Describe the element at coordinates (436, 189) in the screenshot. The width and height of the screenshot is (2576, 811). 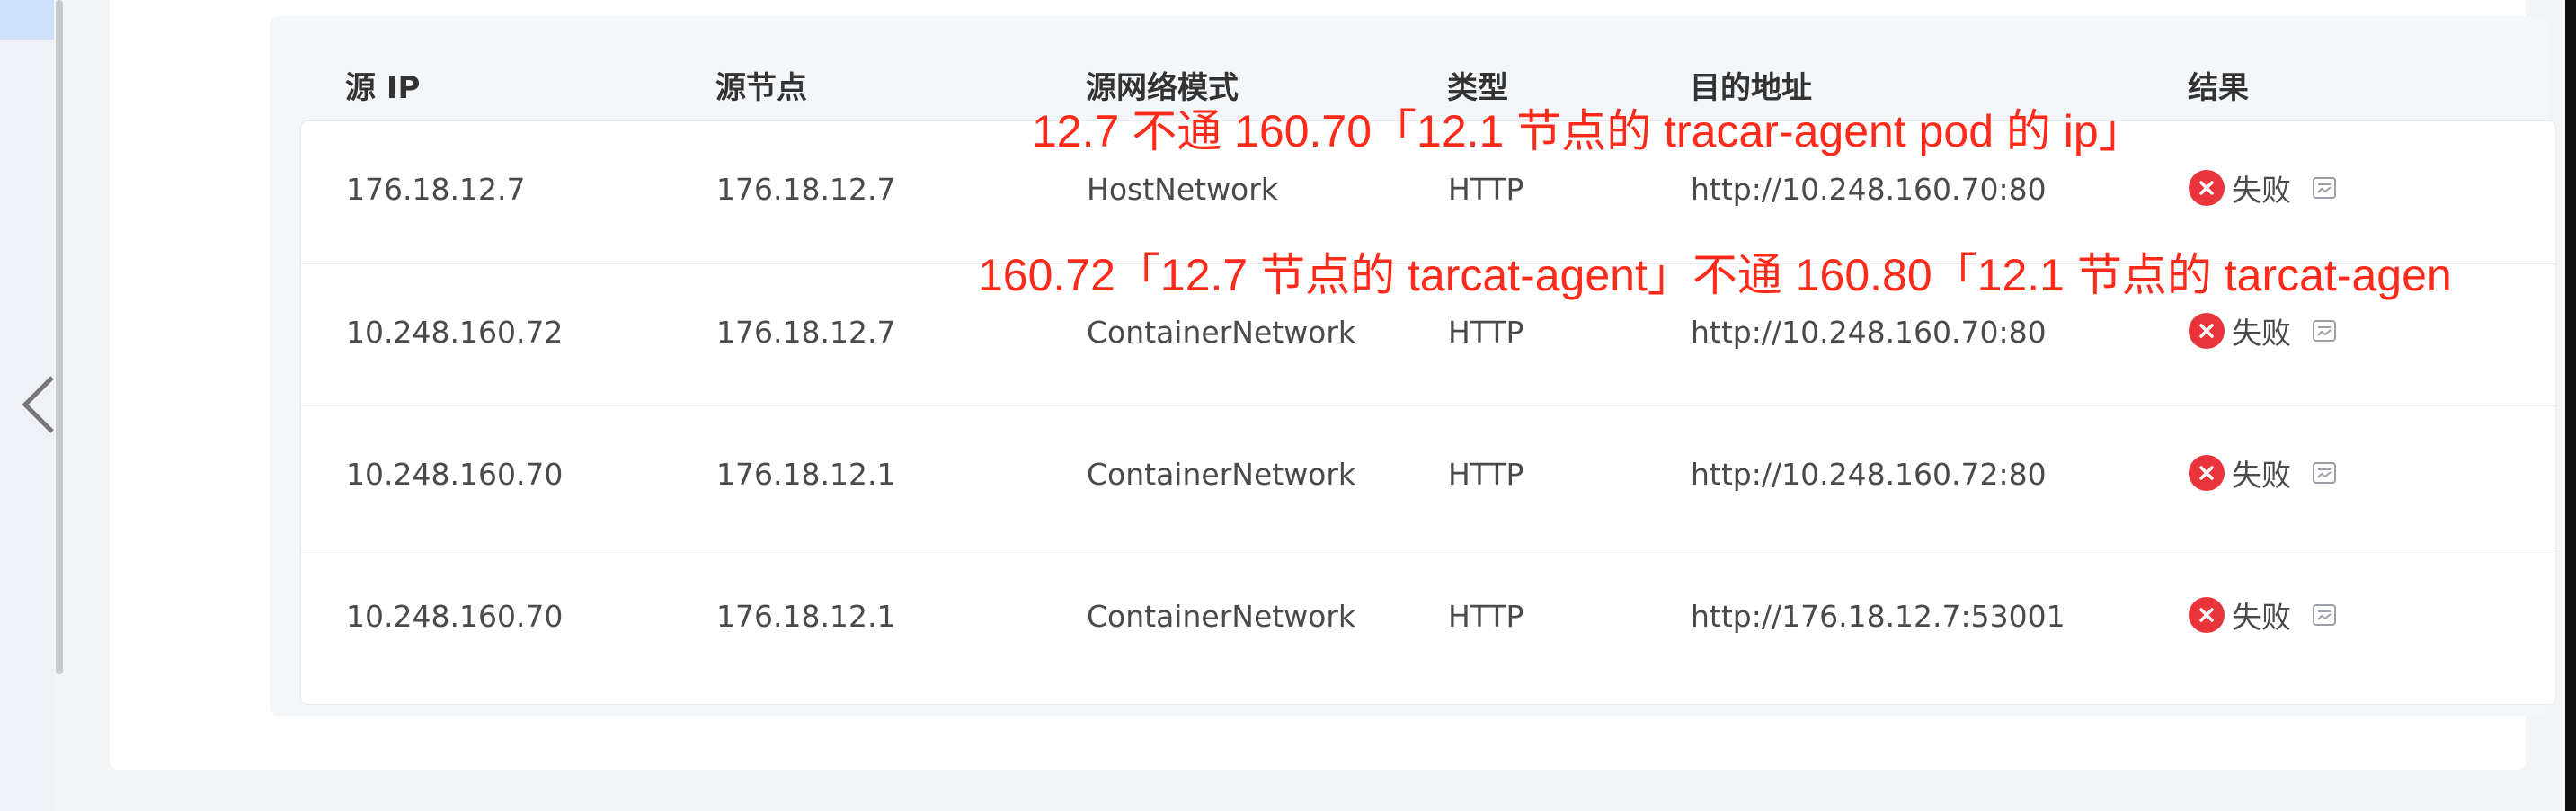
I see `cell-src-ip: 176.18.12.7` at that location.